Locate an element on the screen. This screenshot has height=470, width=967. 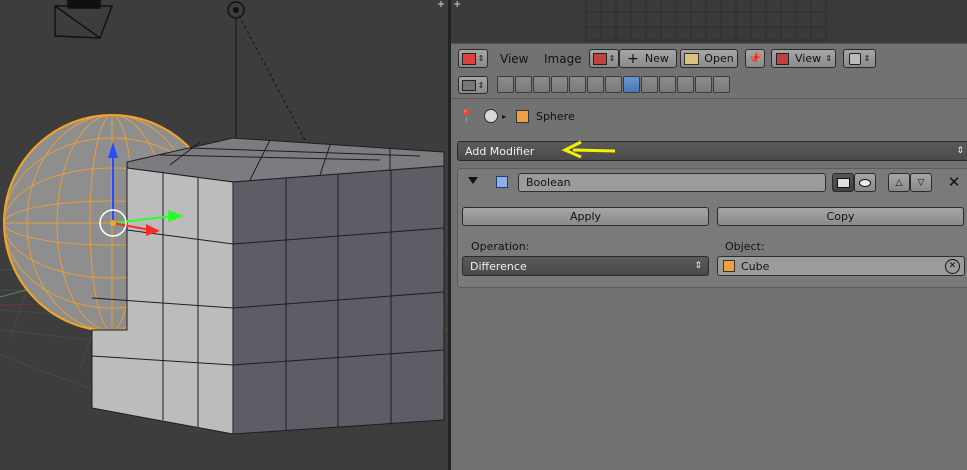
apply-button: Apply is located at coordinates (585, 216).